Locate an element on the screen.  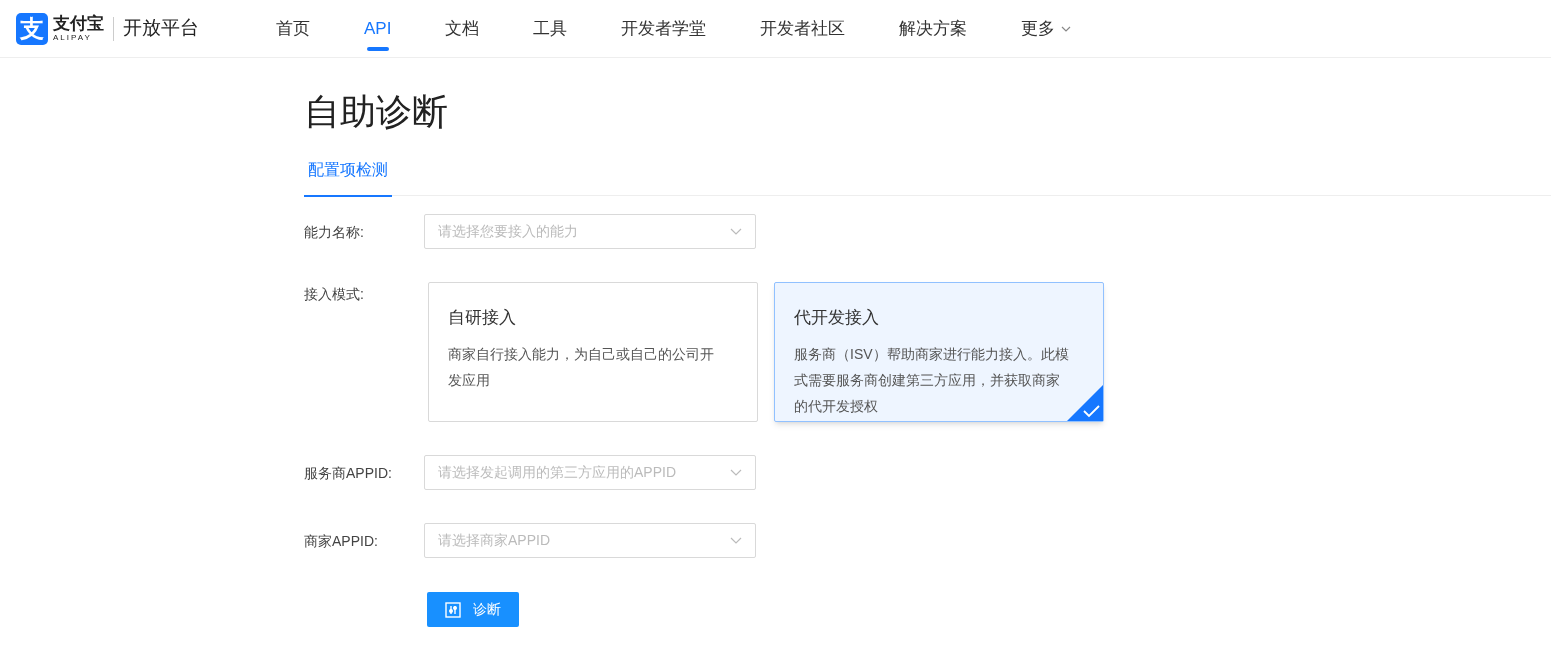
nav-link: API is located at coordinates (378, 28).